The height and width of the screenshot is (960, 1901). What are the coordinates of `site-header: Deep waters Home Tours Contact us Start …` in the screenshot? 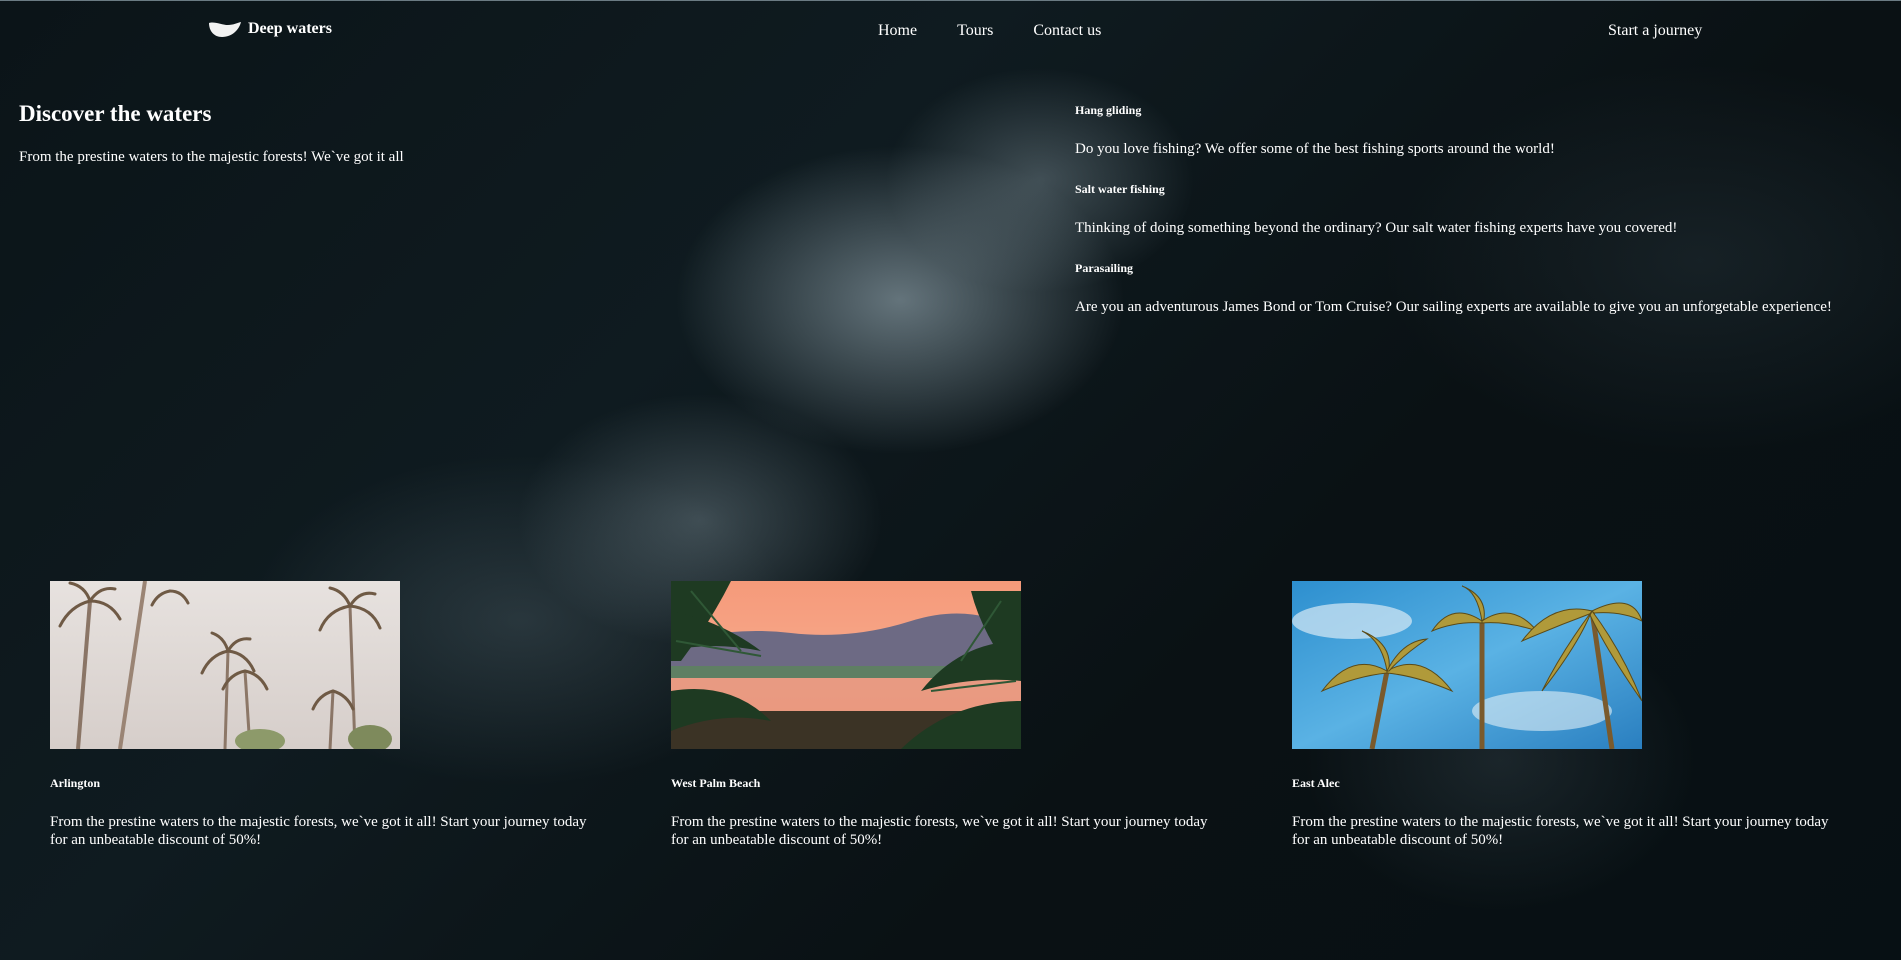 It's located at (950, 31).